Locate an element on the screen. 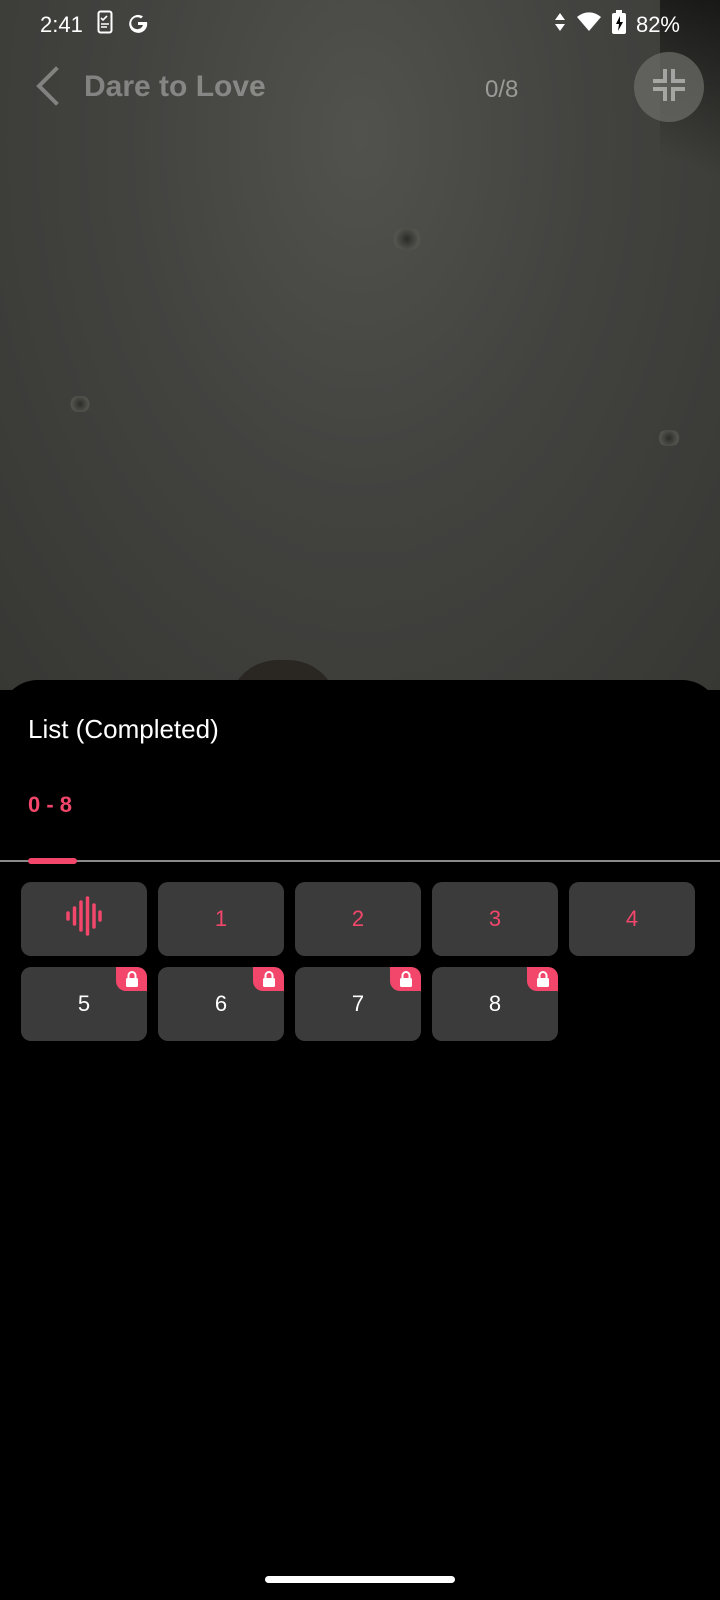 This screenshot has width=720, height=1600. wifi-icon is located at coordinates (589, 25).